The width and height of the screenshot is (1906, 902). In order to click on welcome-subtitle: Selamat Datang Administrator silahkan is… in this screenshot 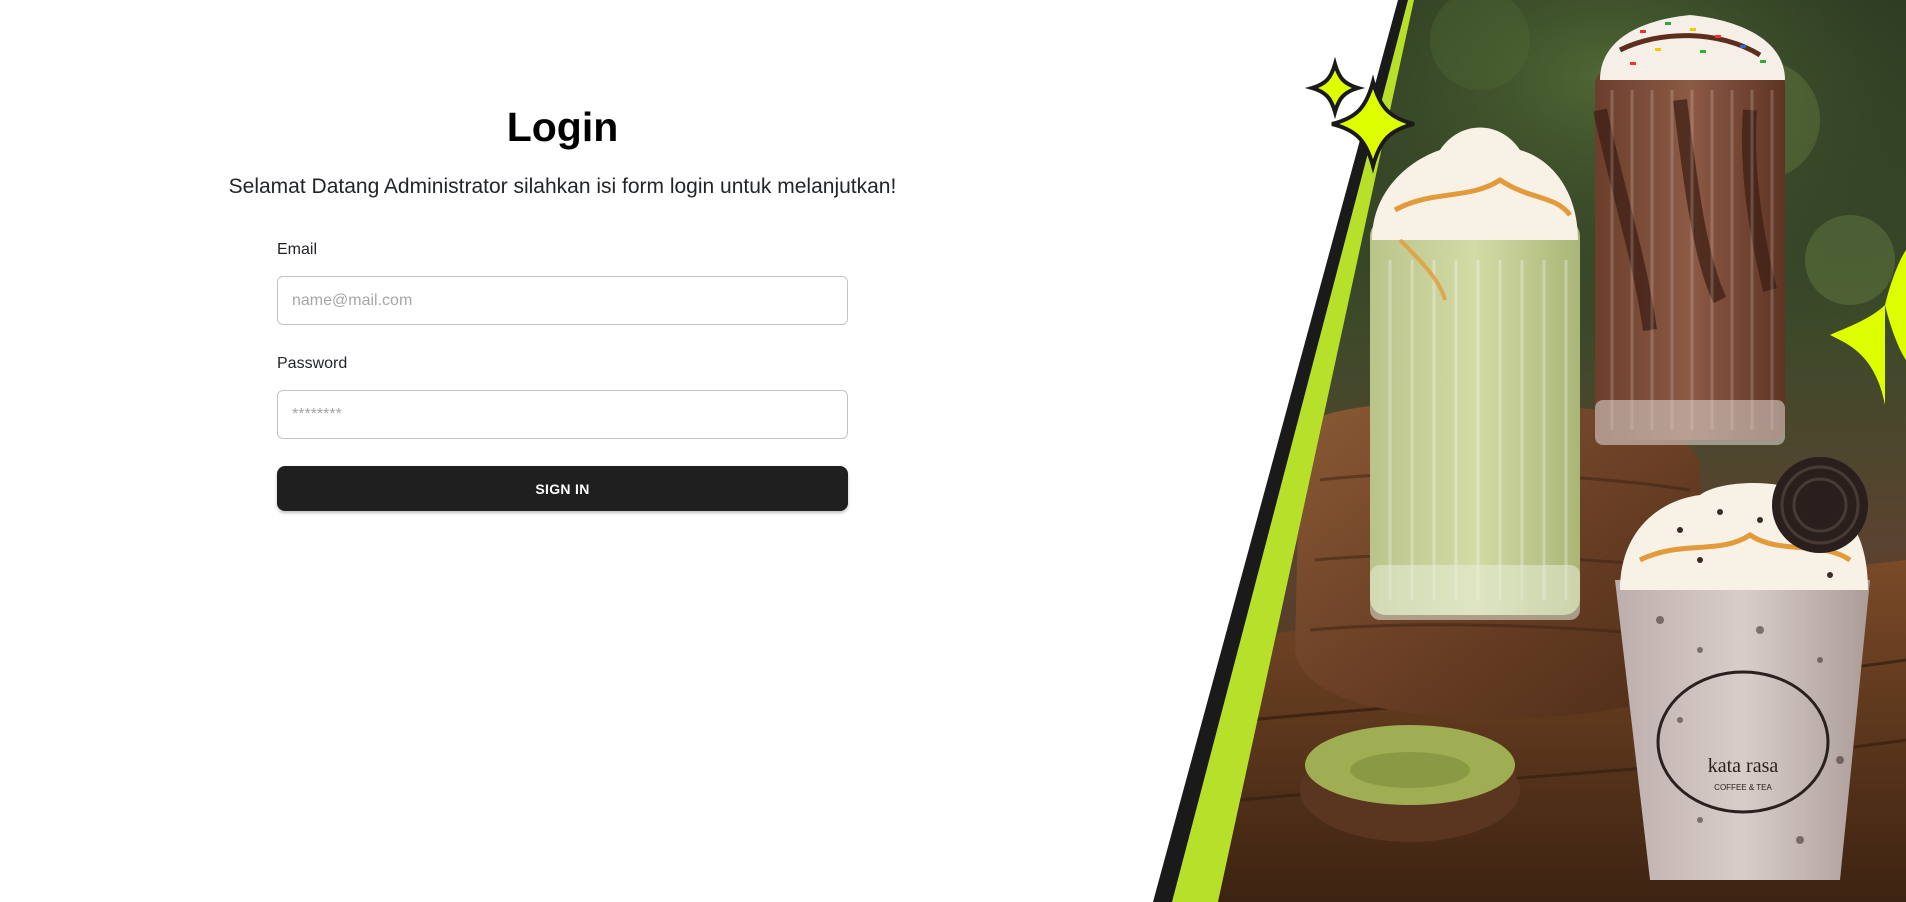, I will do `click(562, 186)`.